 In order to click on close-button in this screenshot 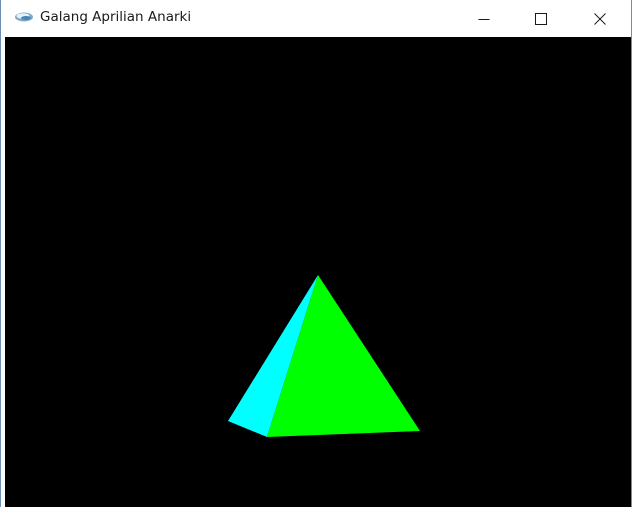, I will do `click(600, 18)`.